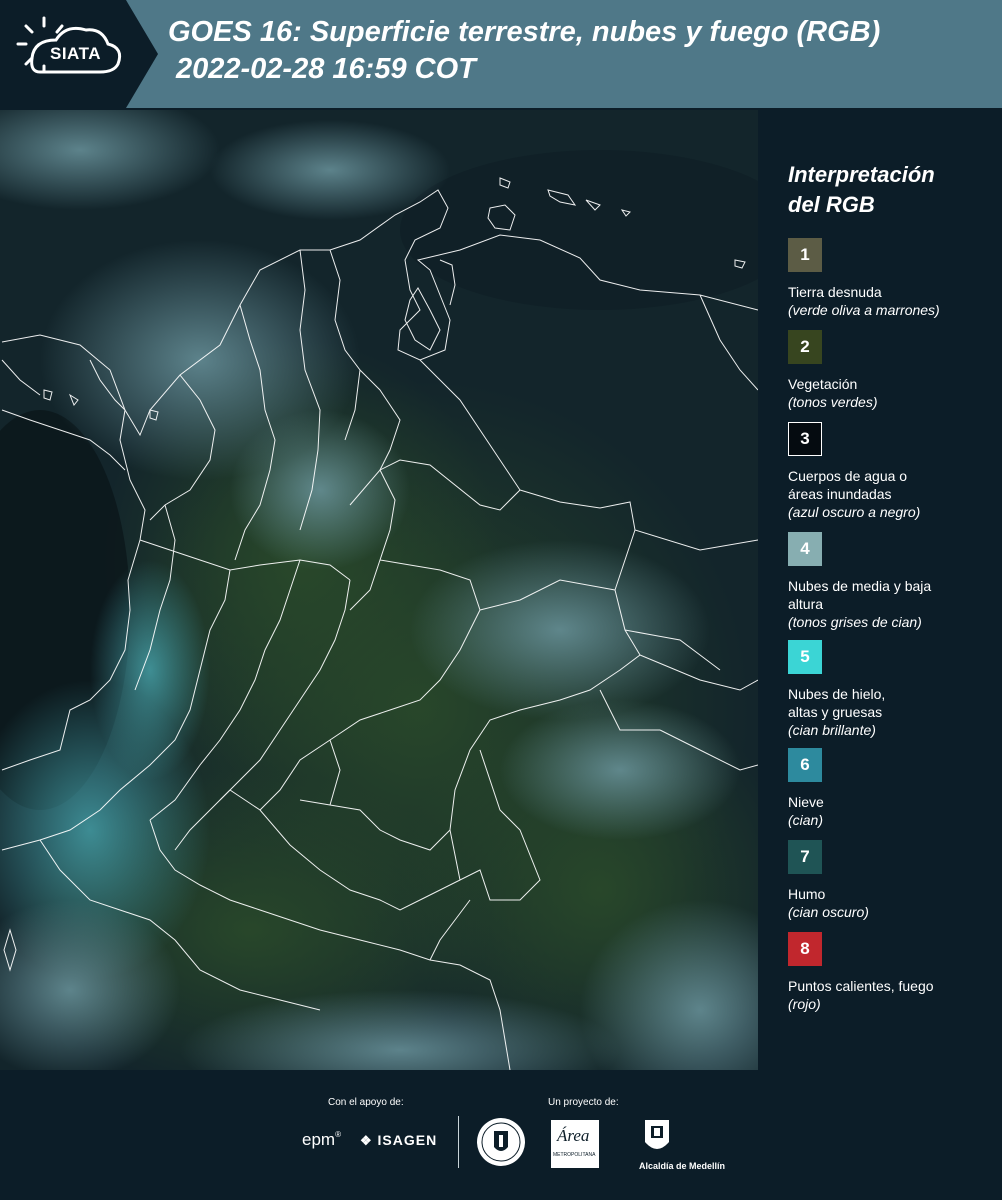 This screenshot has width=1002, height=1200. I want to click on legend-item-description: (tonos verdes), so click(833, 402).